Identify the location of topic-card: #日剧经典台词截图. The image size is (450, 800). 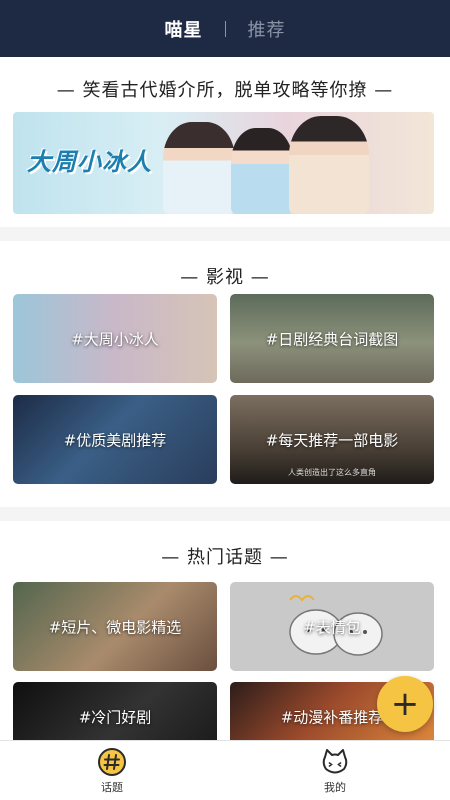
(332, 338).